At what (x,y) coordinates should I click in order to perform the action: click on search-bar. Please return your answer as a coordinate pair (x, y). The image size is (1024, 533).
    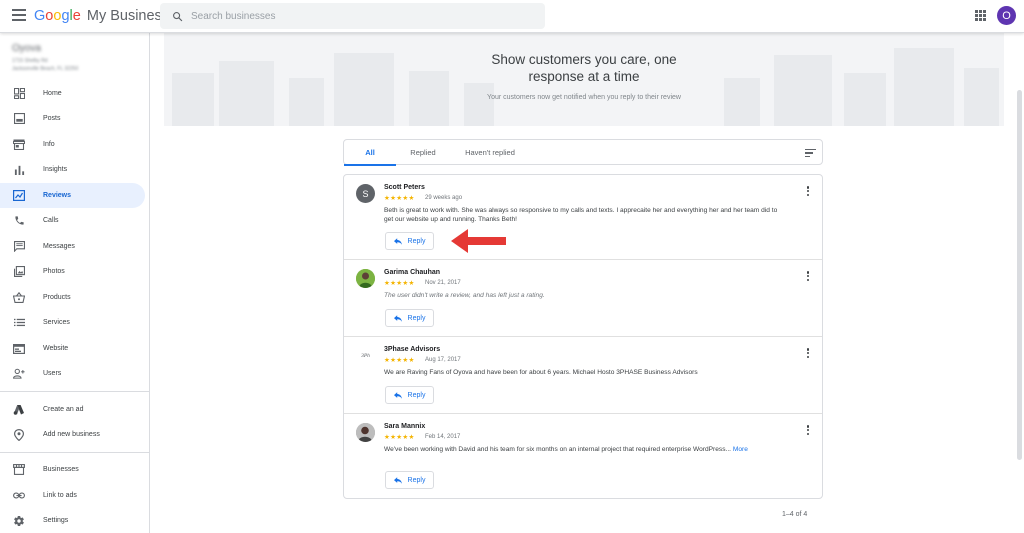
    Looking at the image, I should click on (352, 16).